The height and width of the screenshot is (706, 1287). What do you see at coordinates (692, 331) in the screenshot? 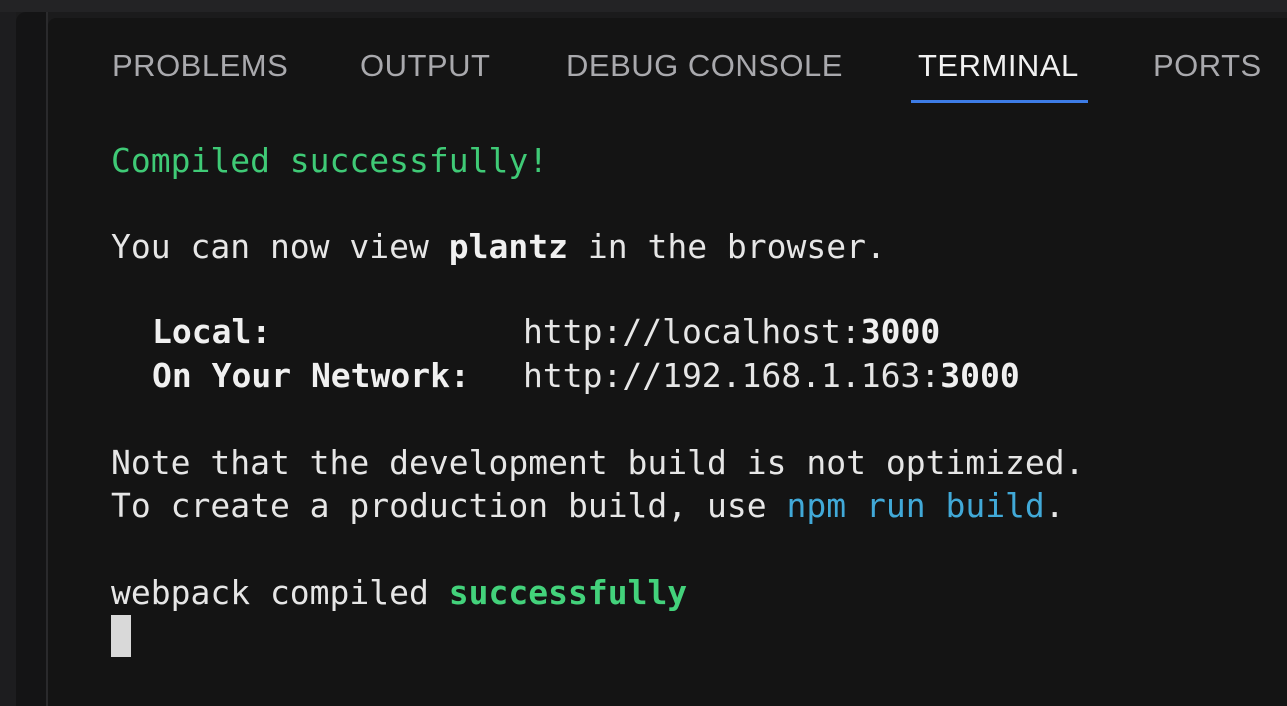
I see `local-url-prefix: http://localhost:` at bounding box center [692, 331].